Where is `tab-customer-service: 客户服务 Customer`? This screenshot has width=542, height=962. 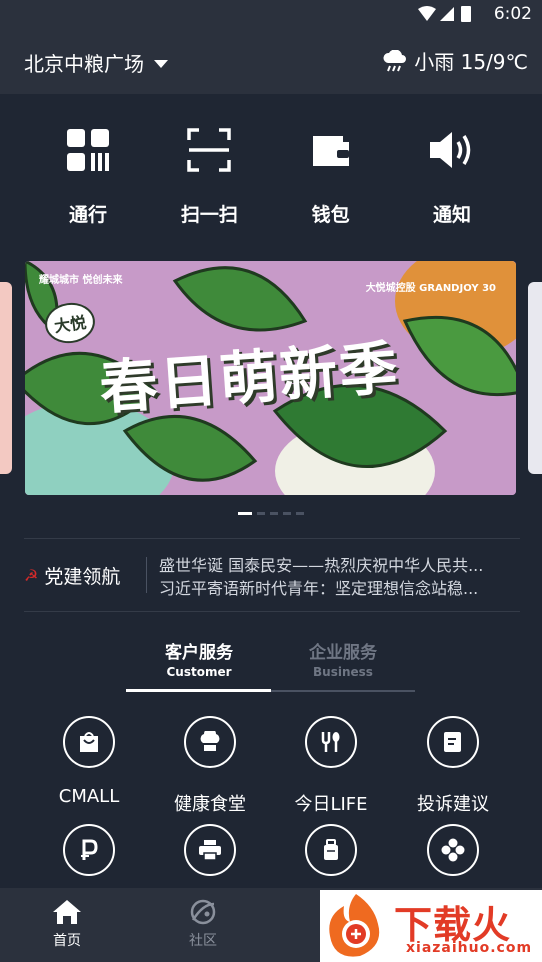 tab-customer-service: 客户服务 Customer is located at coordinates (199, 658).